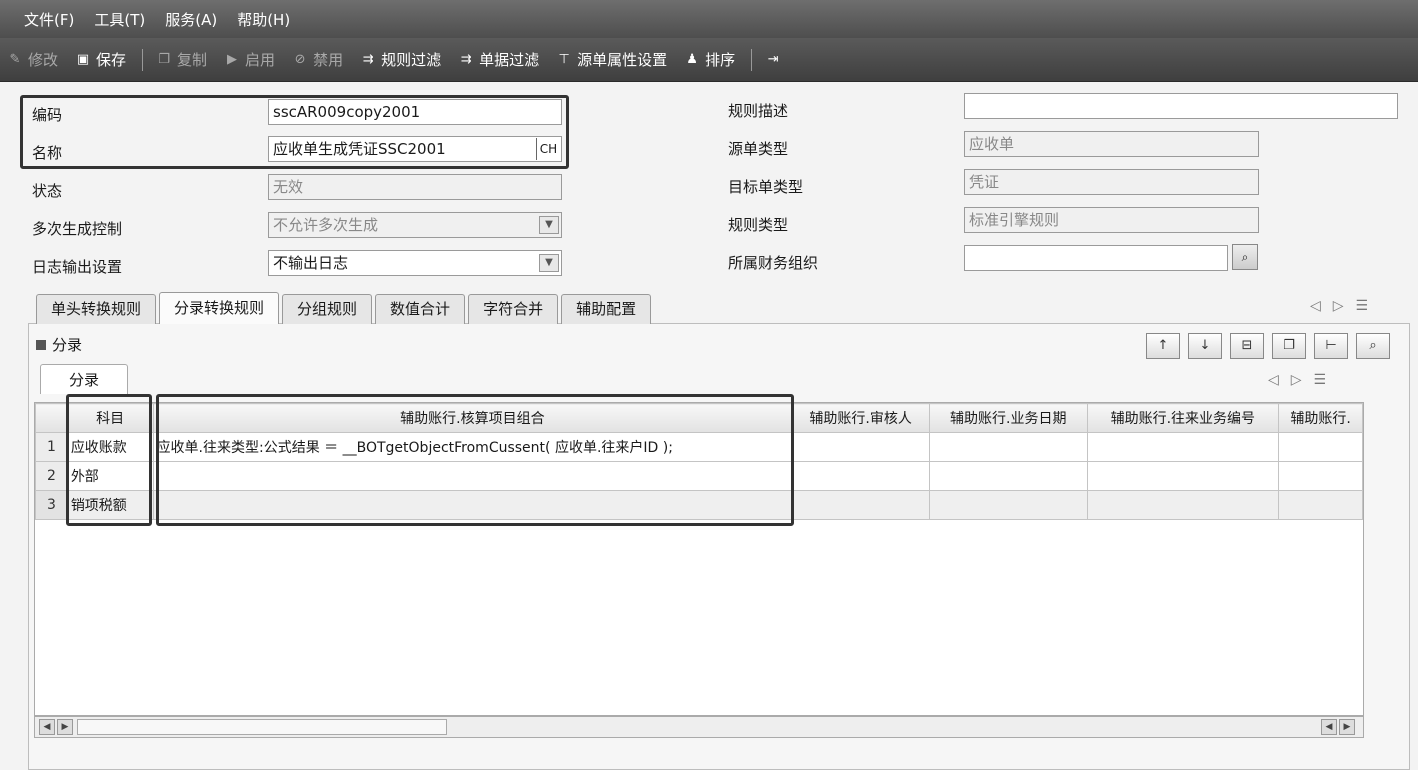 Image resolution: width=1418 pixels, height=770 pixels. I want to click on copy-button: ❐ 复制, so click(181, 59).